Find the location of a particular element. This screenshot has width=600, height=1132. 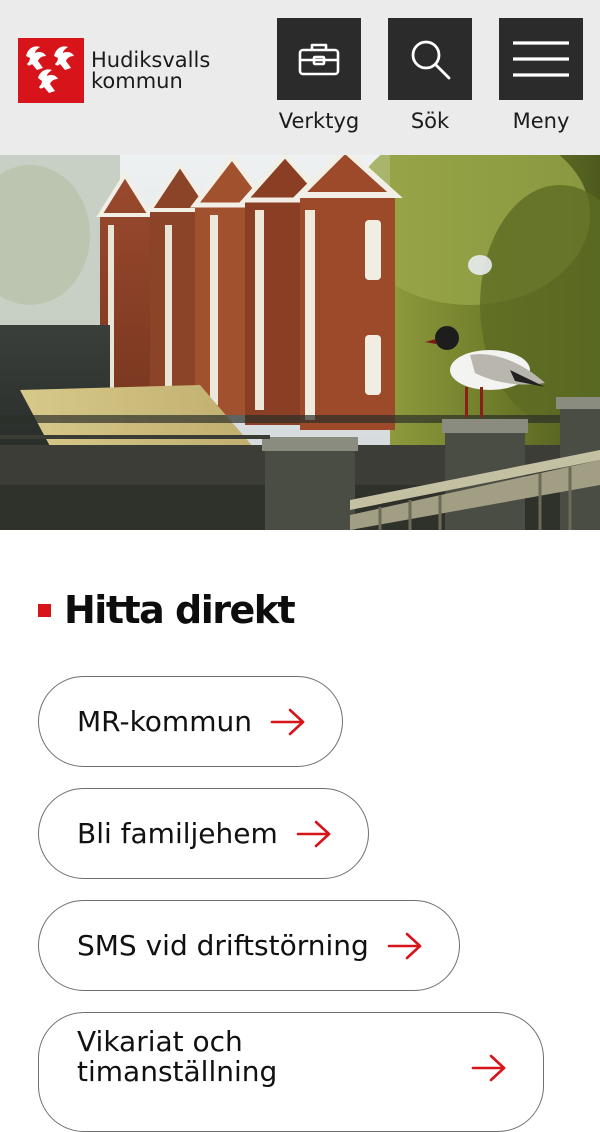

link-mr-kommun: MR-kommun is located at coordinates (190, 721).